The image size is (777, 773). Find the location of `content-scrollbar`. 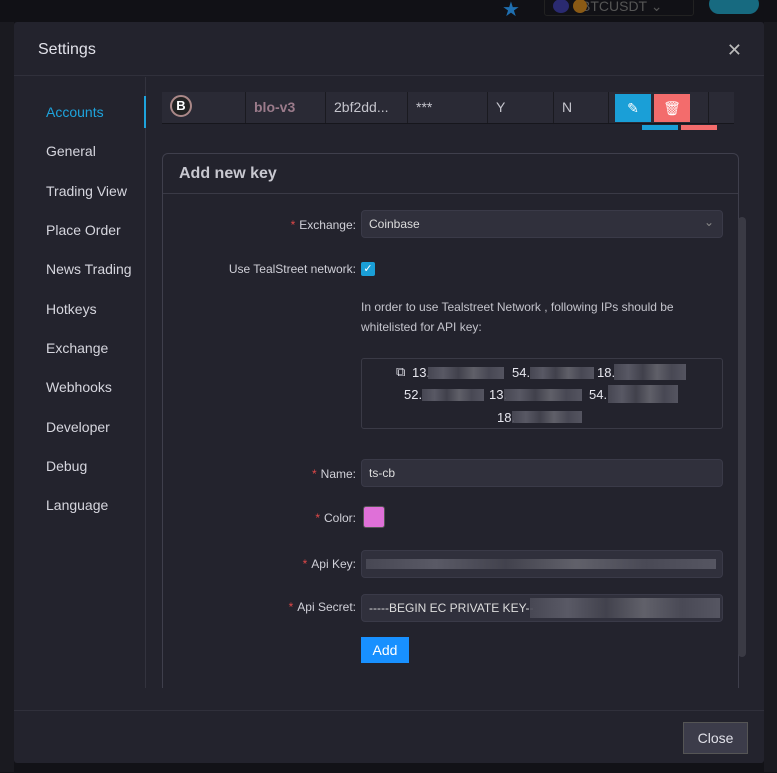

content-scrollbar is located at coordinates (742, 382).